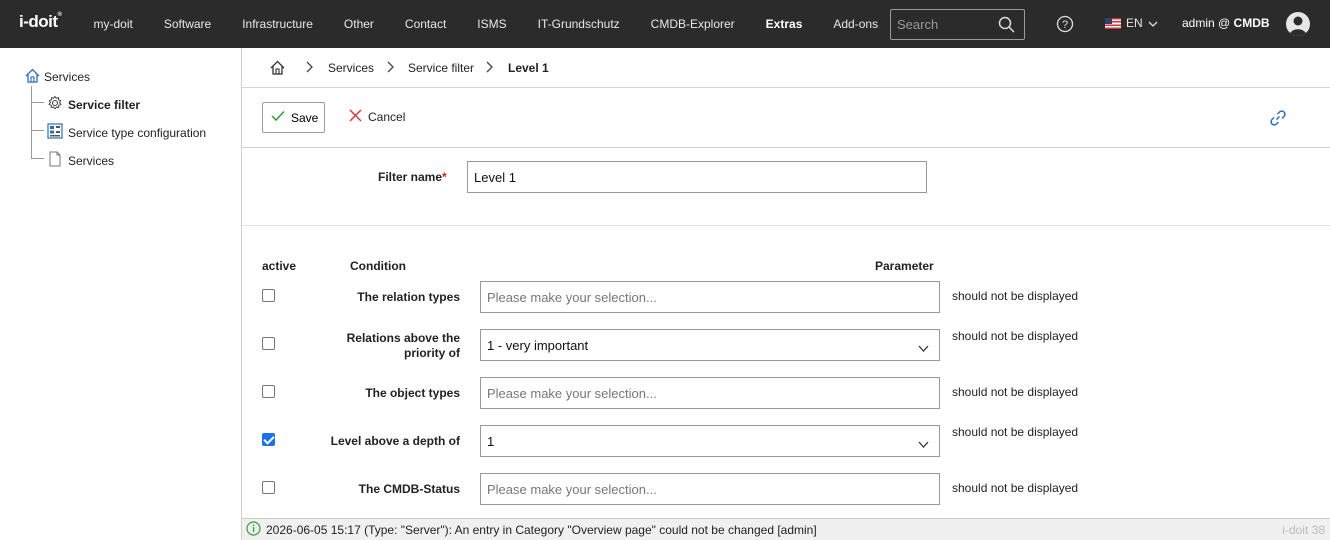 The image size is (1330, 540). I want to click on tree-root-label: Services, so click(67, 77).